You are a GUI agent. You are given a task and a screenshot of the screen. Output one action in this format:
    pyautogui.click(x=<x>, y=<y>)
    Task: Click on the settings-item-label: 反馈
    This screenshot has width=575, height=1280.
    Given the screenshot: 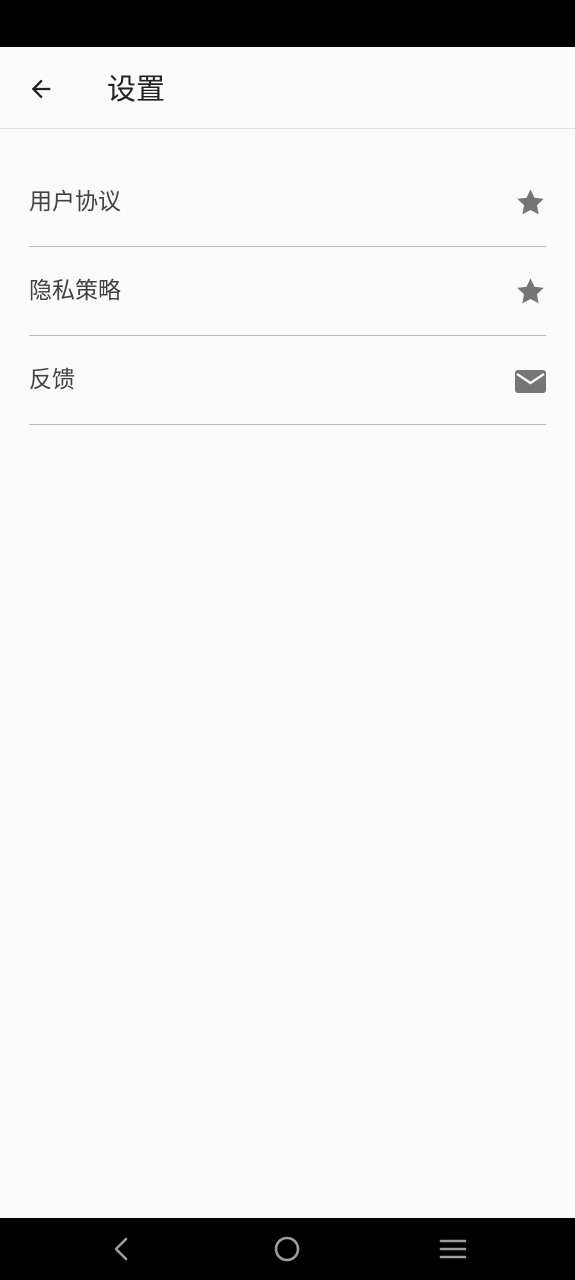 What is the action you would take?
    pyautogui.click(x=52, y=380)
    